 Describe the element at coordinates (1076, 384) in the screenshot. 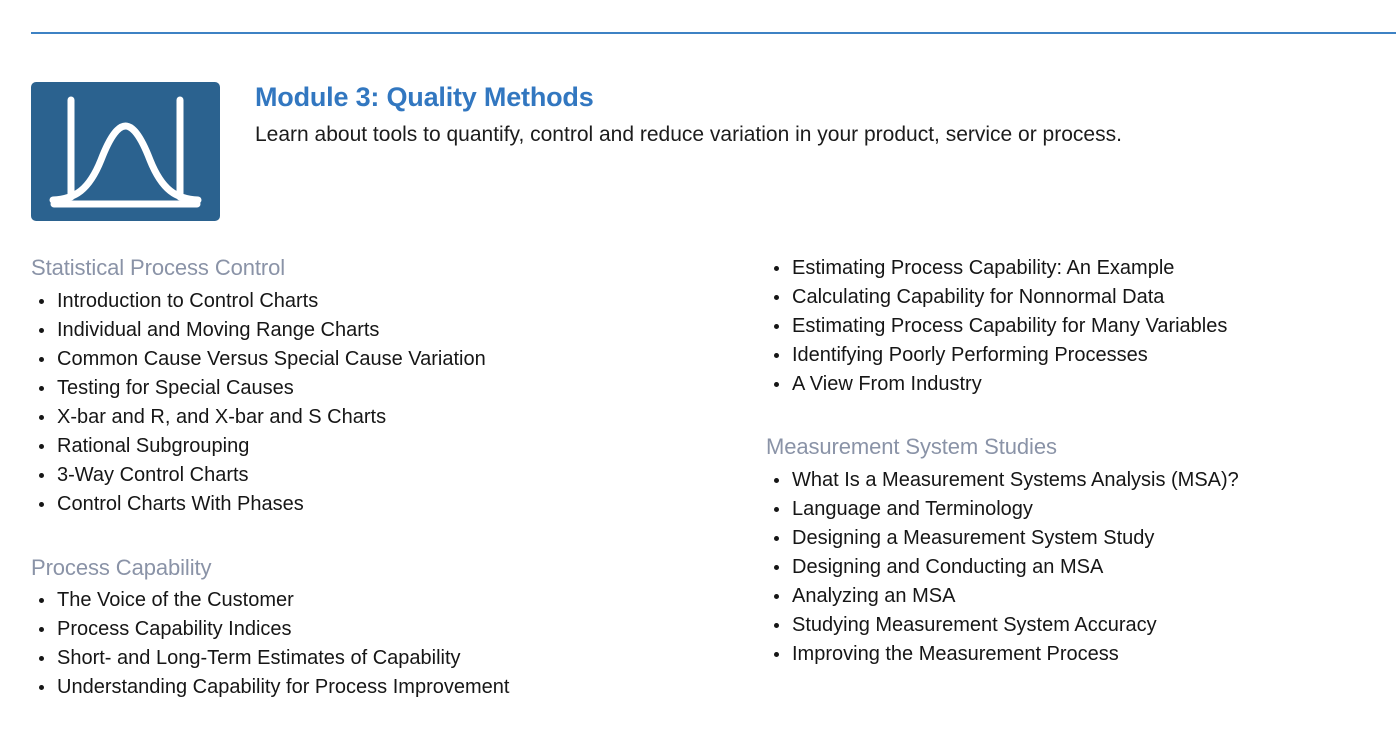

I see `list-item: A View From Industry` at that location.